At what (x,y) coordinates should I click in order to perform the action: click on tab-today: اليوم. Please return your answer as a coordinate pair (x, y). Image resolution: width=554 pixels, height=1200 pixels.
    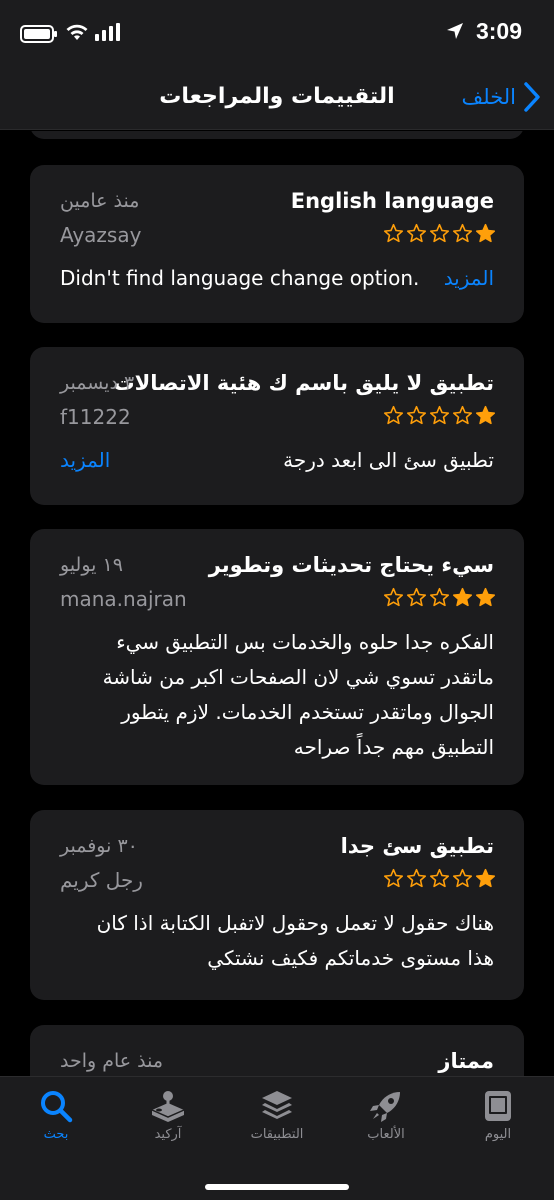
    Looking at the image, I should click on (498, 1115).